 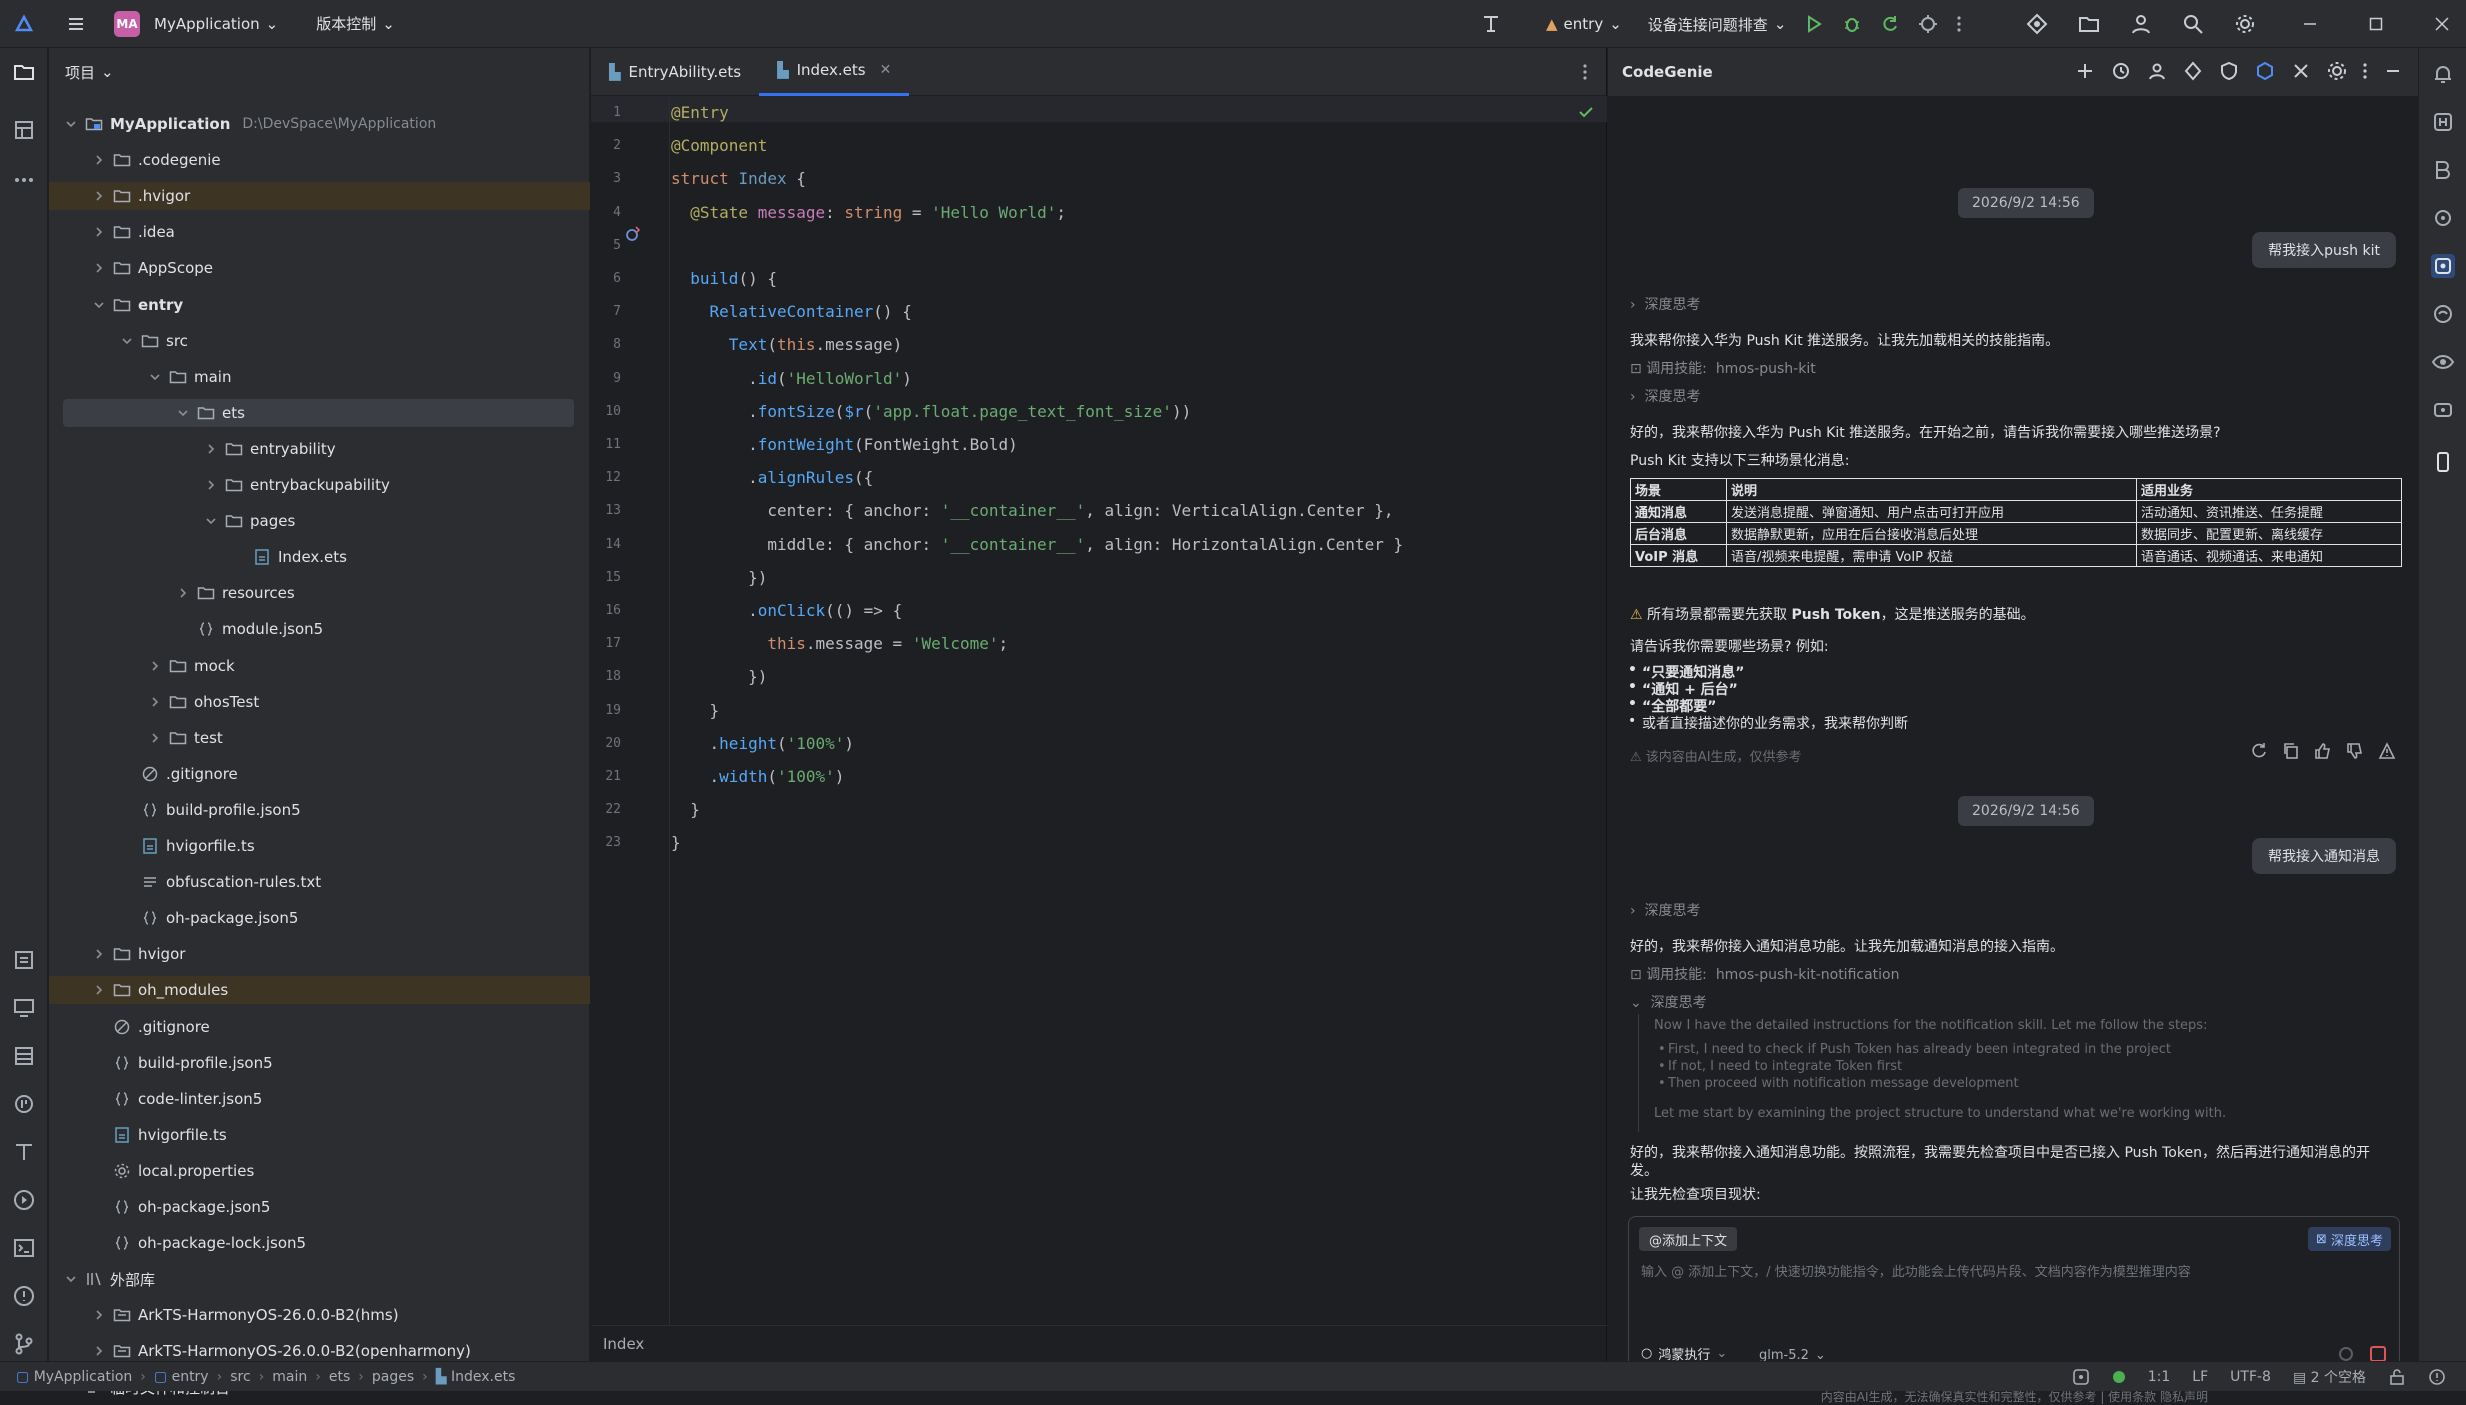 I want to click on tree-item: module.json5, so click(x=319, y=629).